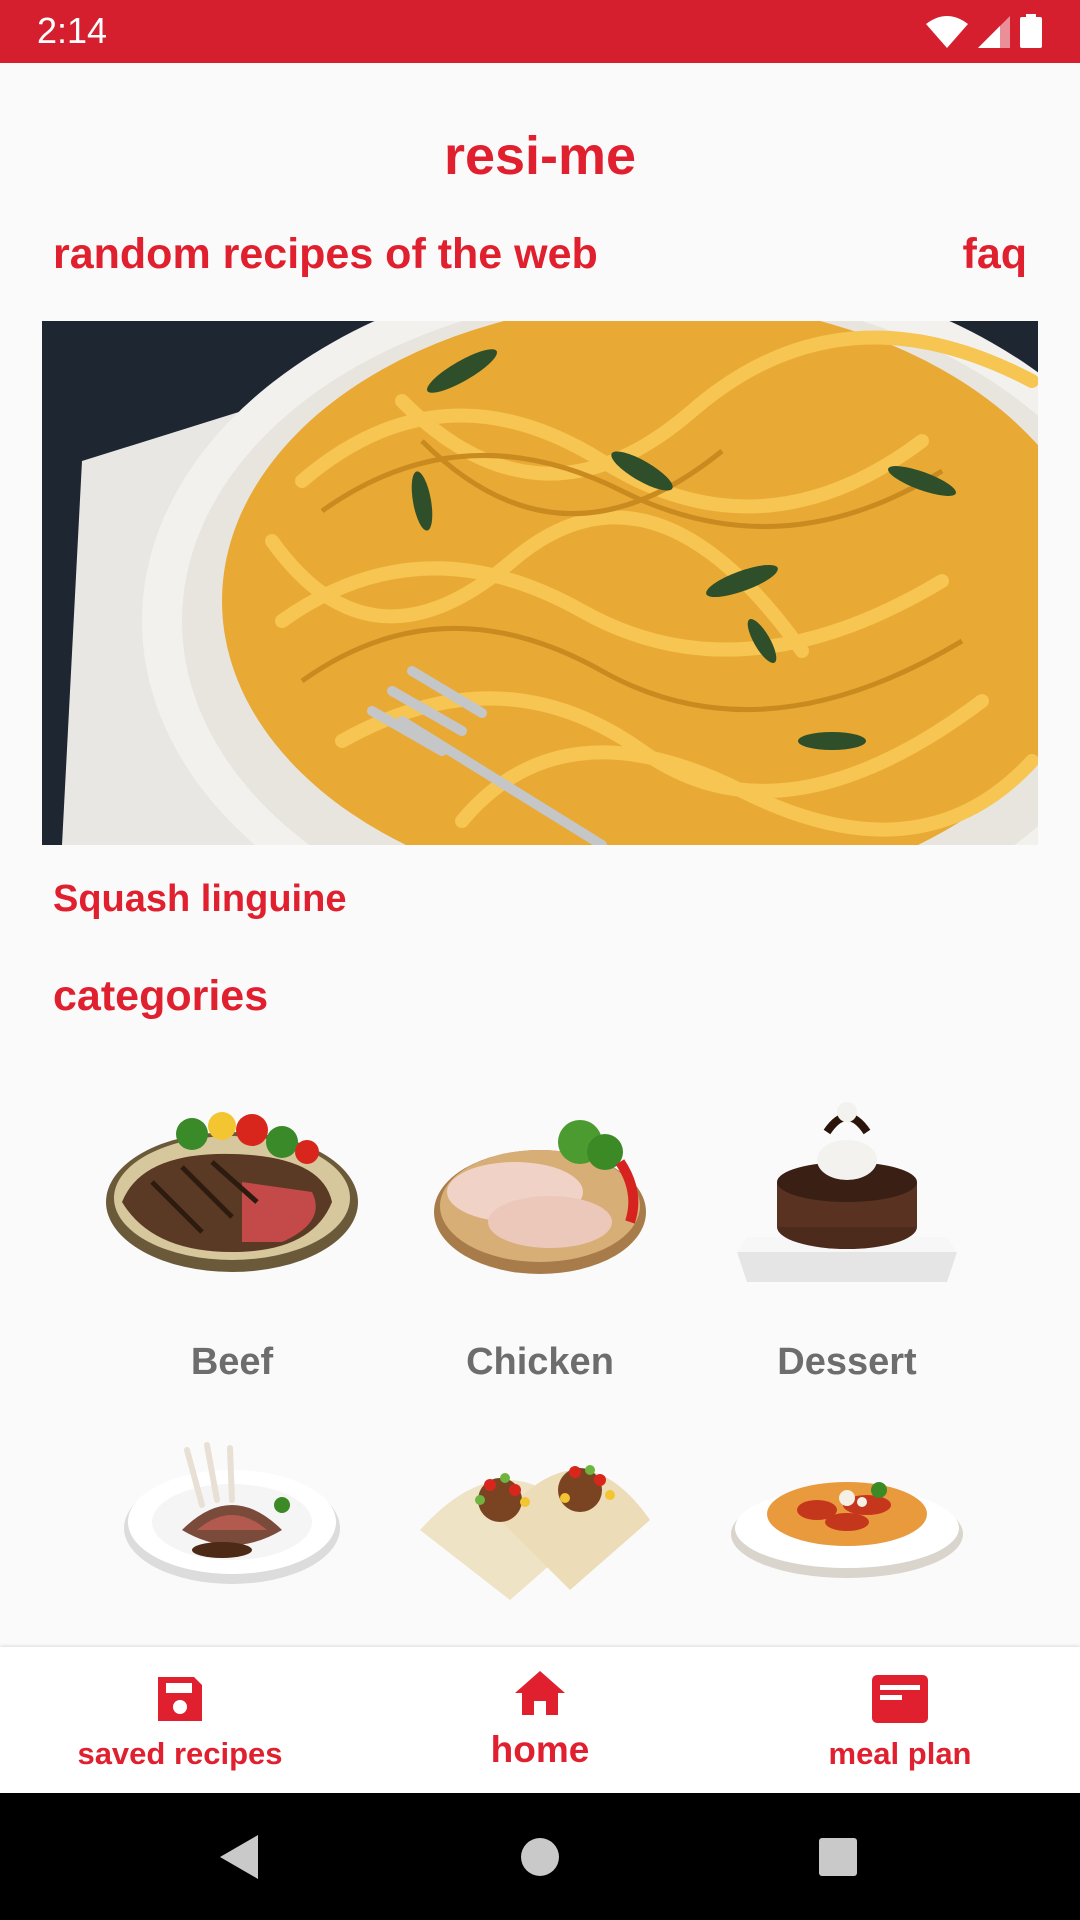  I want to click on header-links: random recipes of the web faq, so click(540, 254).